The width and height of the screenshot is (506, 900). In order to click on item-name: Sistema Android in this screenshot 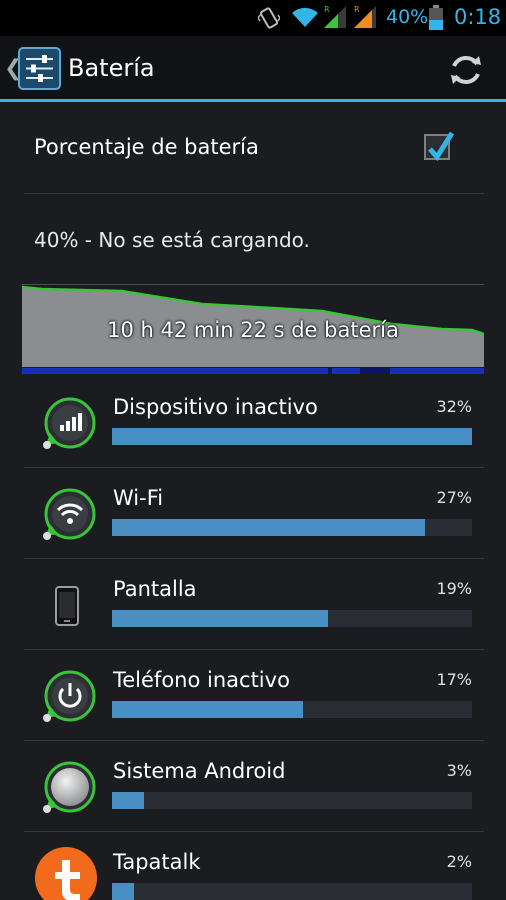, I will do `click(199, 771)`.